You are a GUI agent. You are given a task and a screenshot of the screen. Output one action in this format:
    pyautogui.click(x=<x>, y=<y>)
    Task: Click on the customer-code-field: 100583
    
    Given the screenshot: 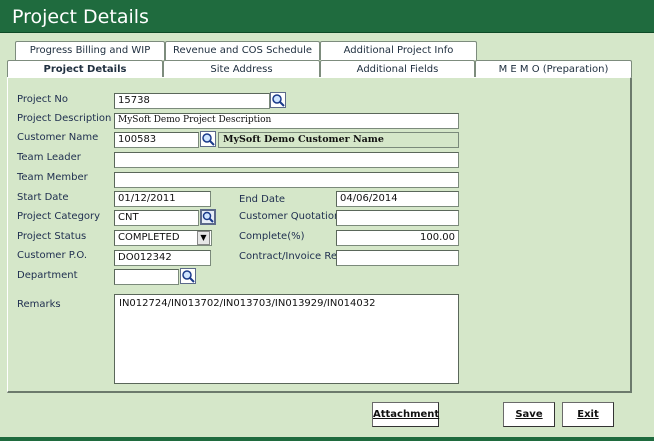 What is the action you would take?
    pyautogui.click(x=156, y=140)
    